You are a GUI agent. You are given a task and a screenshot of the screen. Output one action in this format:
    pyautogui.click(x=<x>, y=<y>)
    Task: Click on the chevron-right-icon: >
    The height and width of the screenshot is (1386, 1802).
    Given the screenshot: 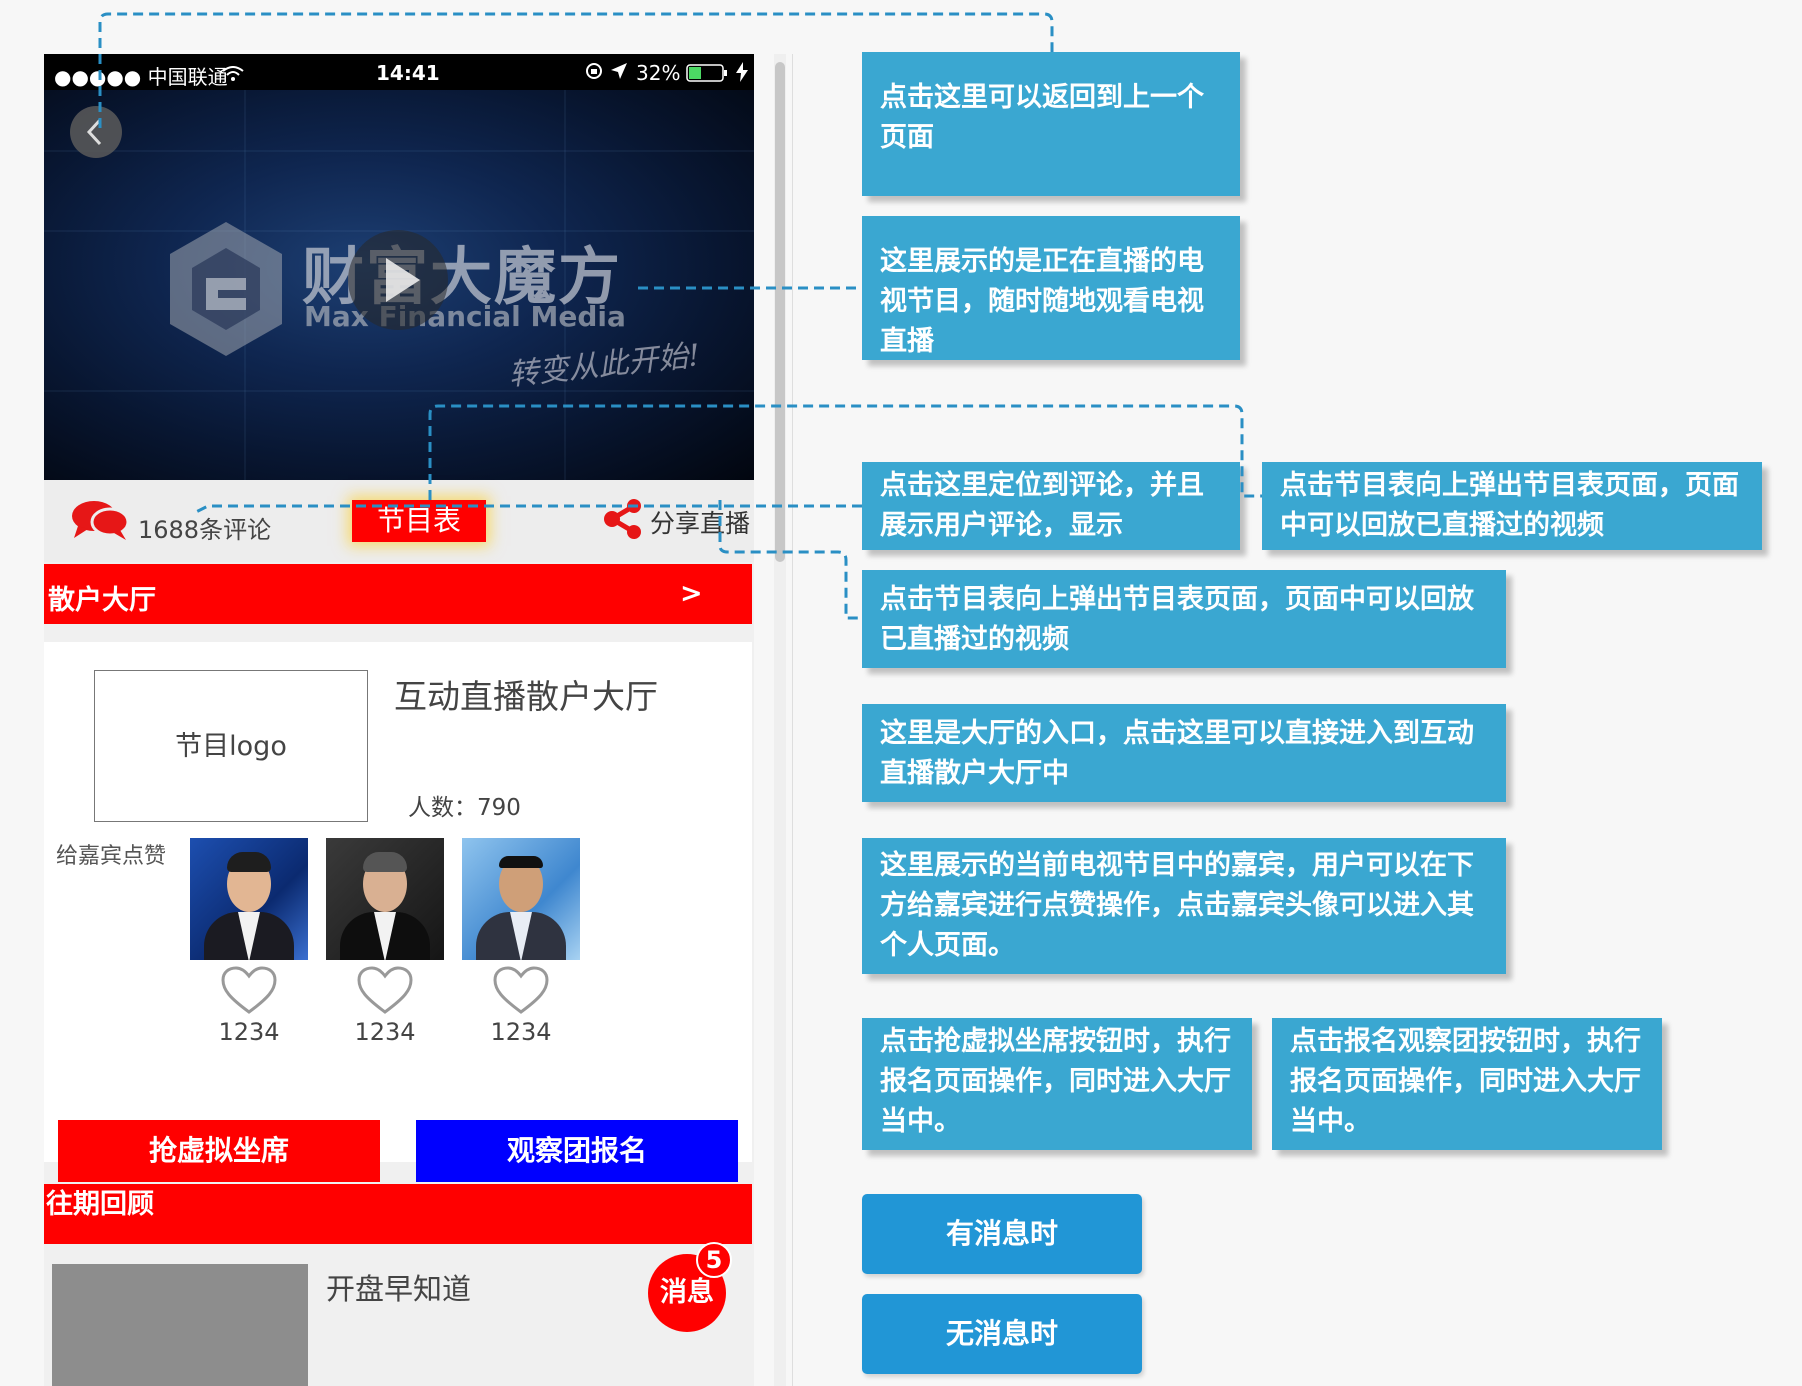 What is the action you would take?
    pyautogui.click(x=691, y=593)
    